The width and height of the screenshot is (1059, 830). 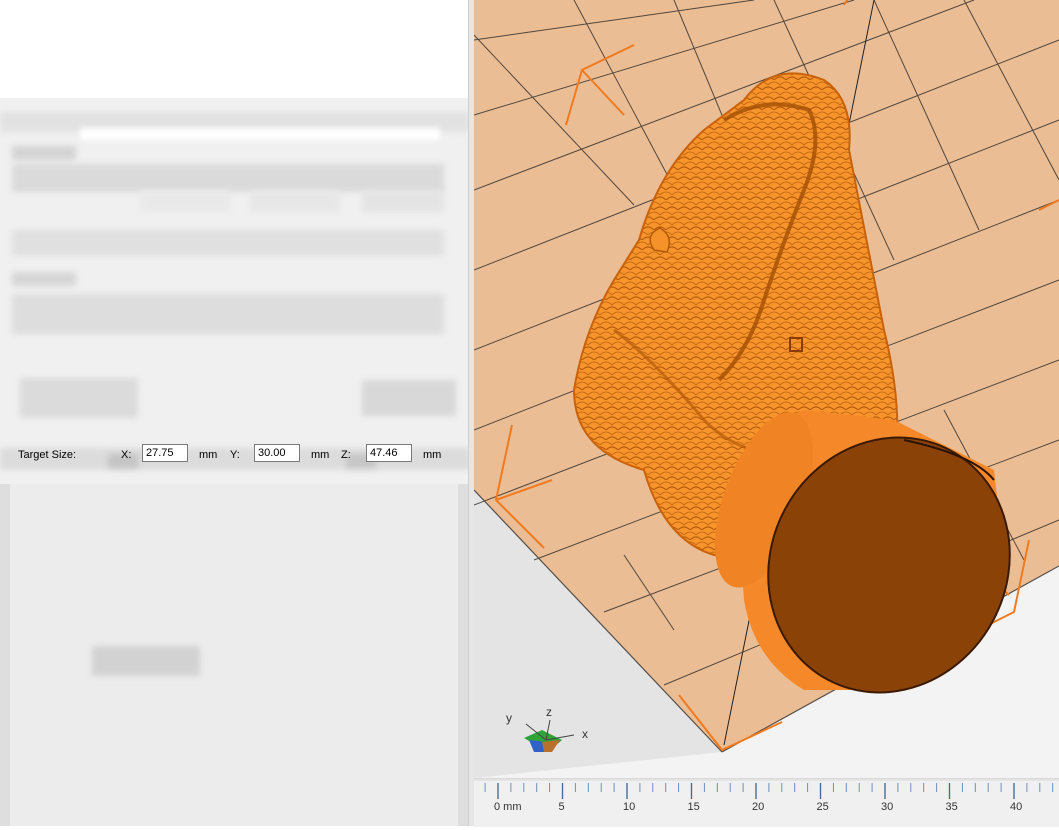 I want to click on target-x-input, so click(x=165, y=453).